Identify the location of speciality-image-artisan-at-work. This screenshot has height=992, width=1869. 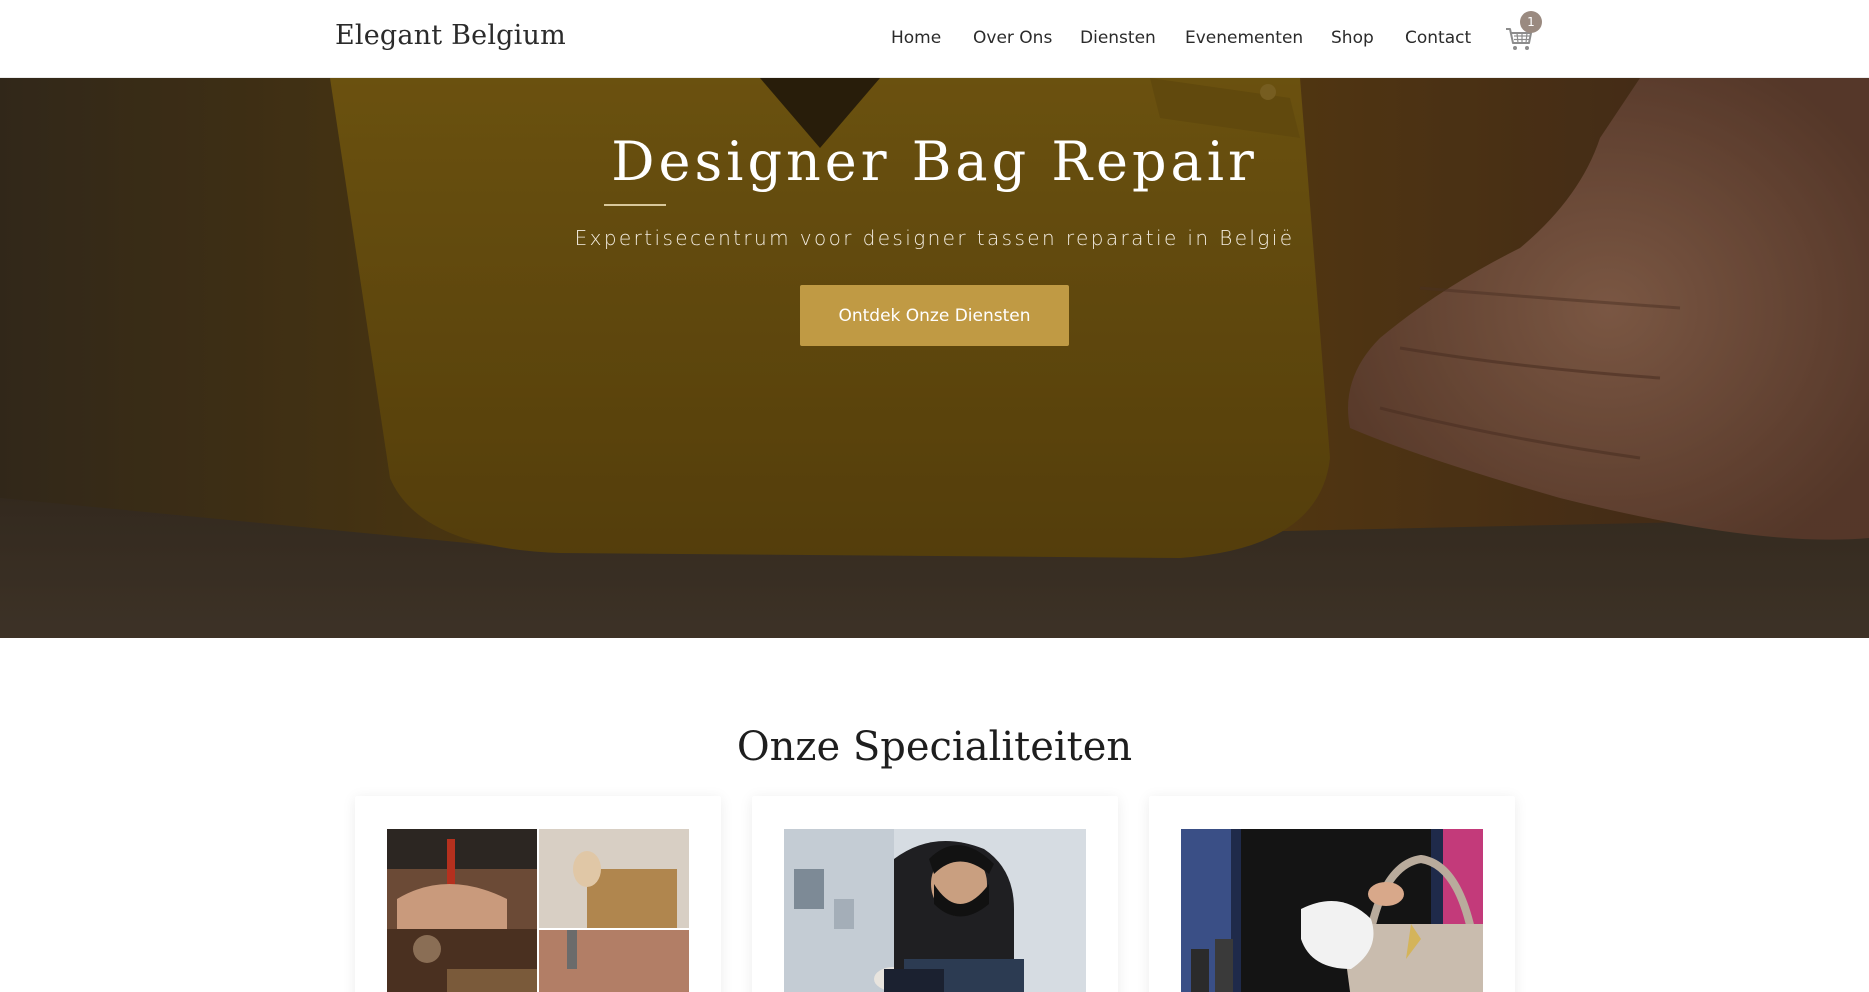
(935, 910).